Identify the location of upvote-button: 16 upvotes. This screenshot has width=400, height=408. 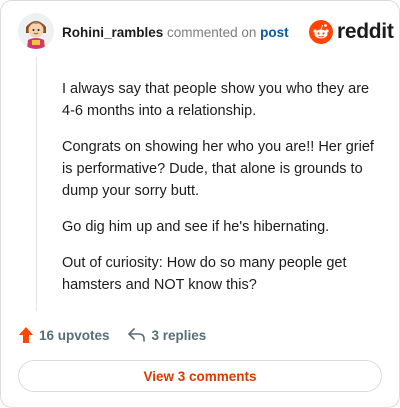
(64, 335).